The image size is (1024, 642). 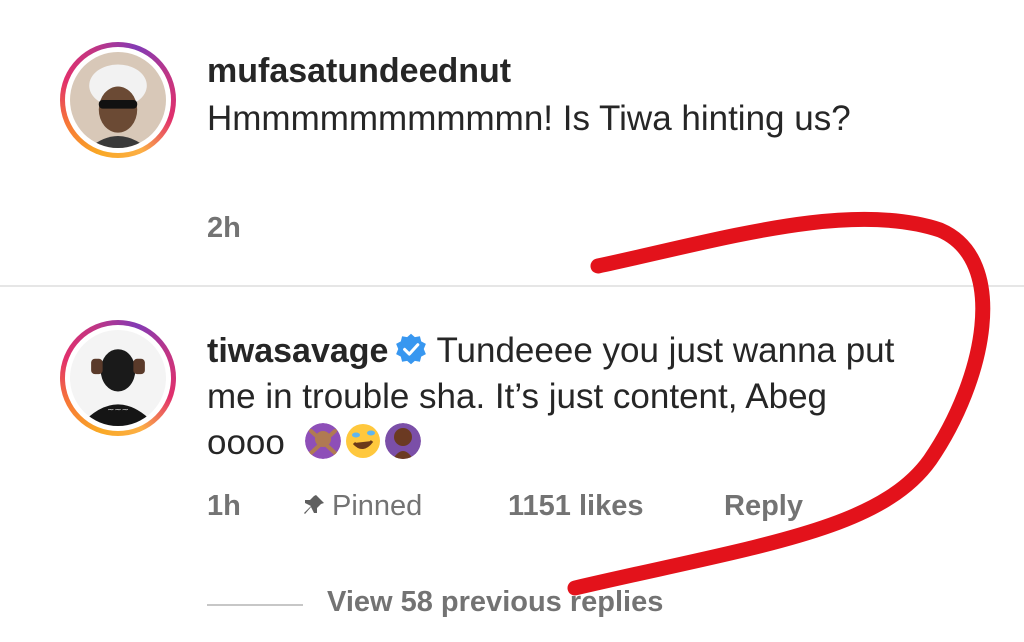 I want to click on pin-icon, so click(x=314, y=504).